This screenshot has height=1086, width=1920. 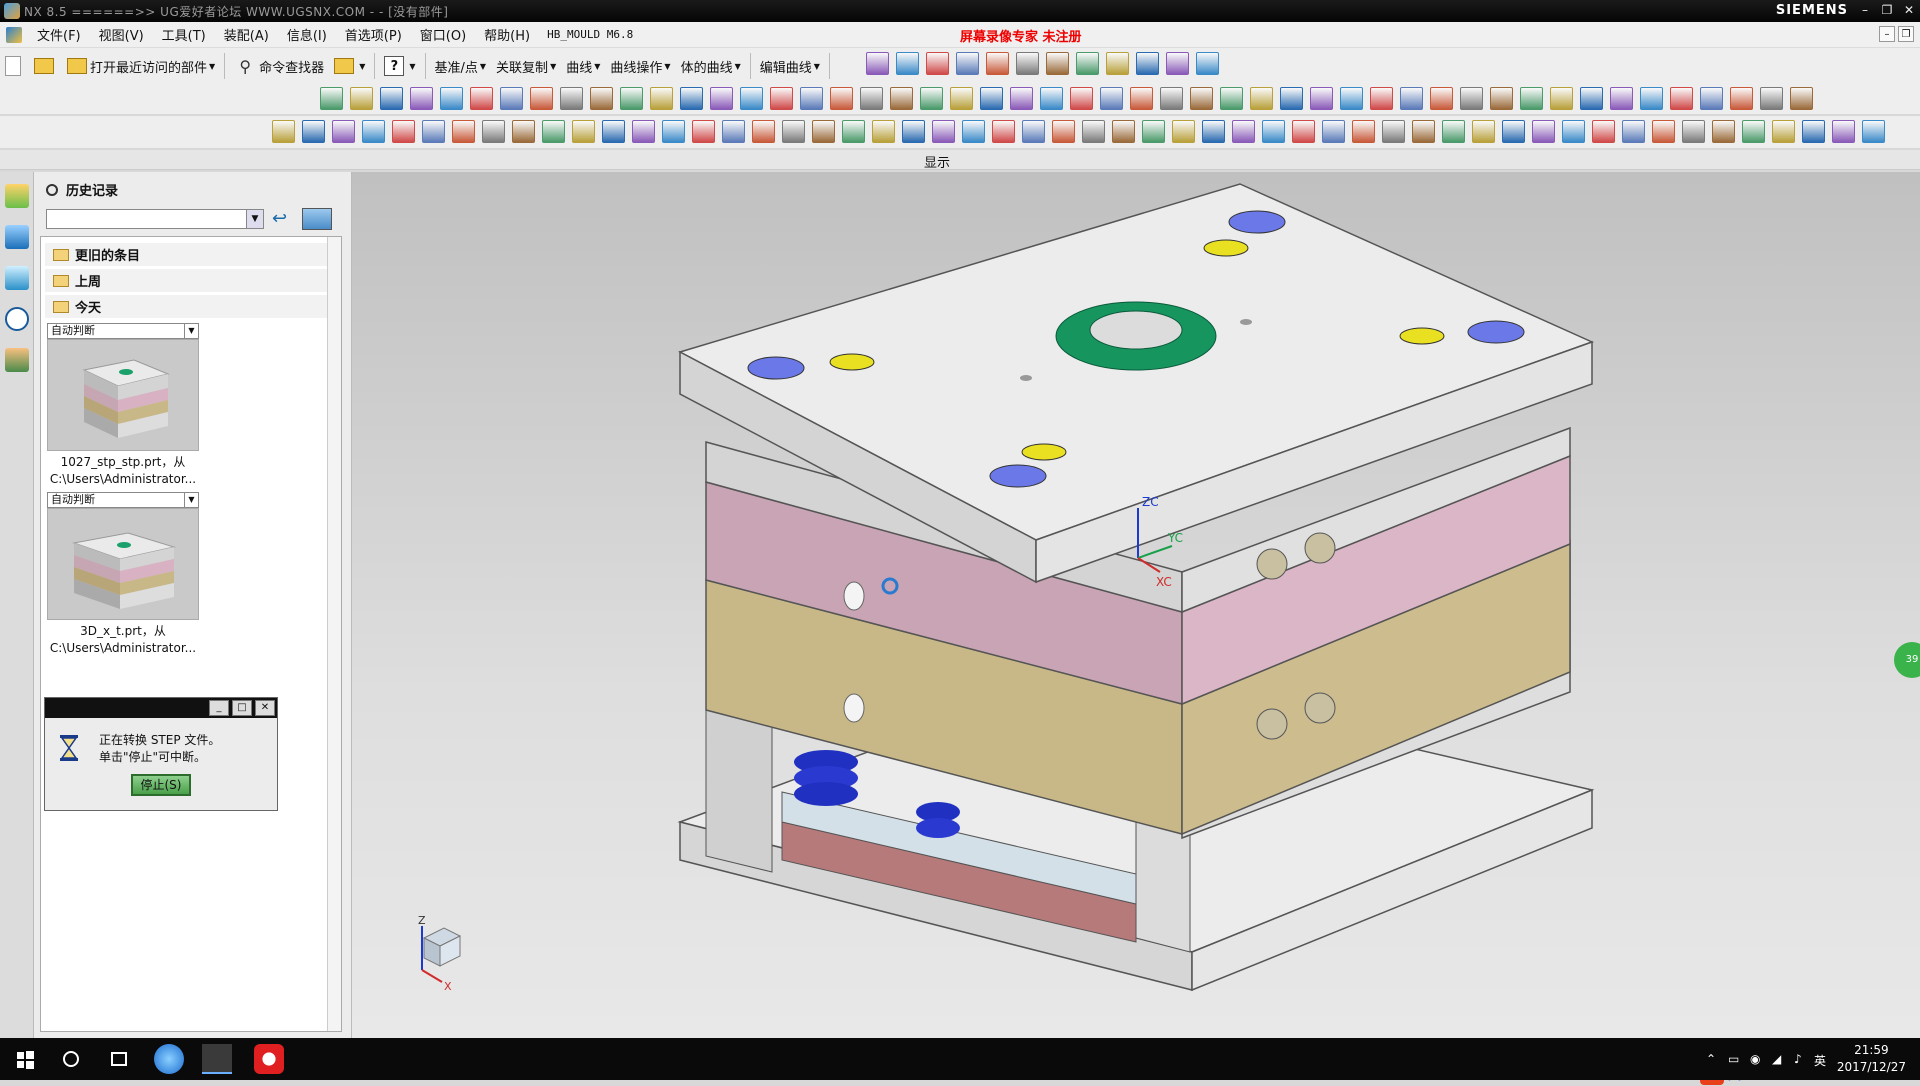 What do you see at coordinates (121, 34) in the screenshot?
I see `menu-view: 视图(V)` at bounding box center [121, 34].